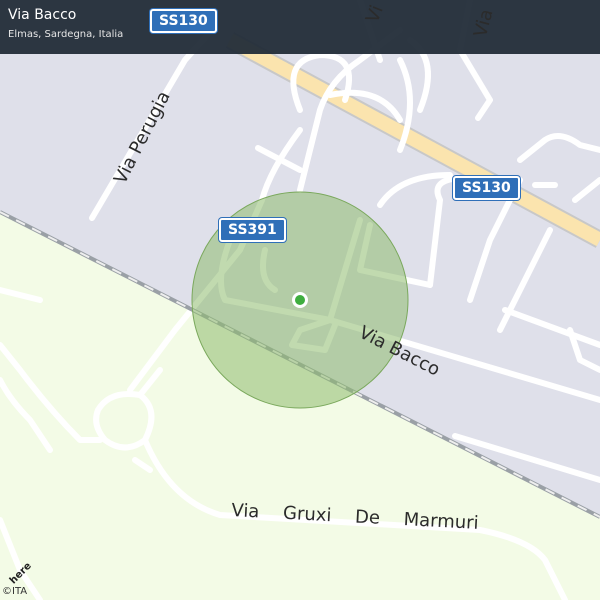 The width and height of the screenshot is (600, 600). I want to click on location-header: Via Bacco Elmas, Sardegna, Italia, so click(300, 27).